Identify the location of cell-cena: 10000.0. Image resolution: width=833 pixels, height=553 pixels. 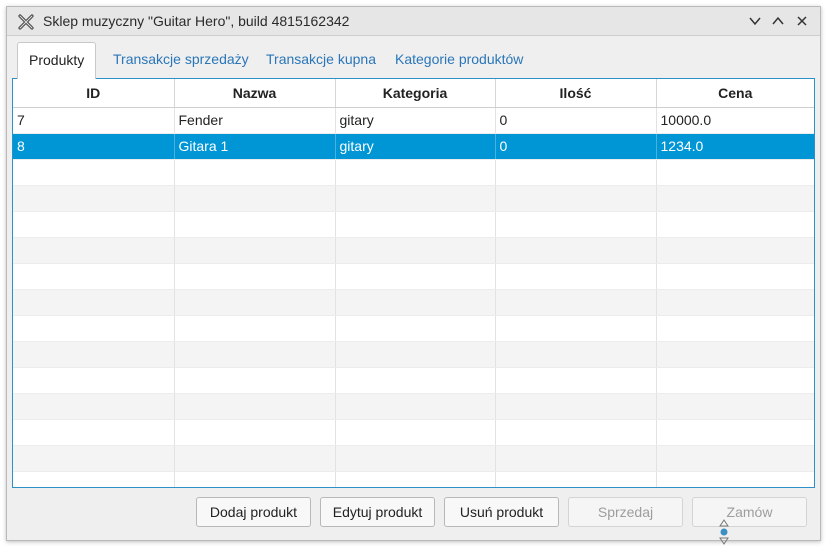
(735, 120).